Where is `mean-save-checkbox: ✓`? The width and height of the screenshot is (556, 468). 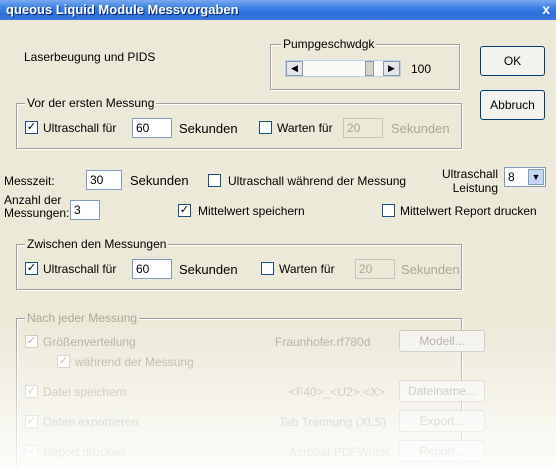
mean-save-checkbox: ✓ is located at coordinates (184, 210).